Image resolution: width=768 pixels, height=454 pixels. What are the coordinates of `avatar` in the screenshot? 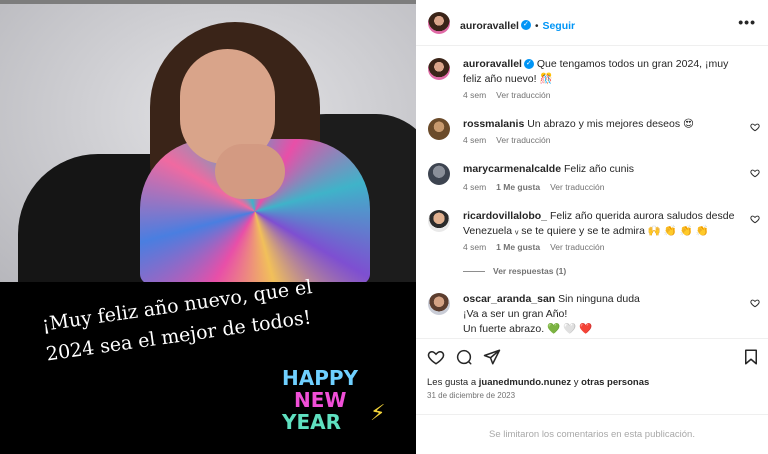 It's located at (439, 23).